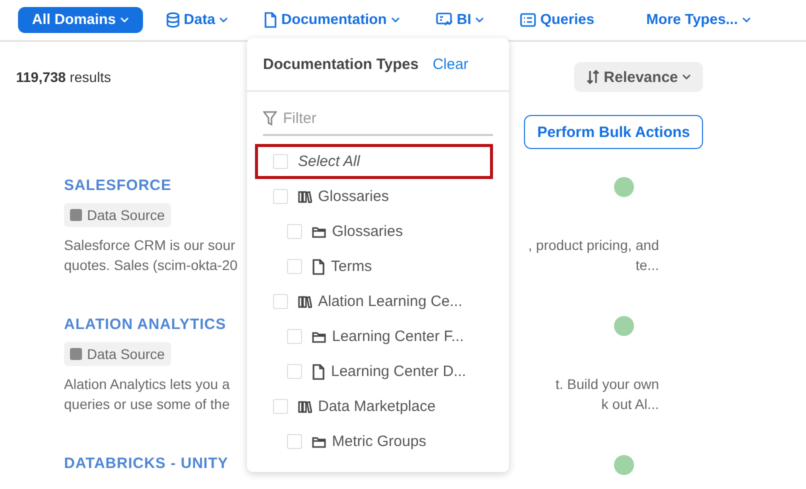  What do you see at coordinates (460, 20) in the screenshot?
I see `type-filter-tab: BI` at bounding box center [460, 20].